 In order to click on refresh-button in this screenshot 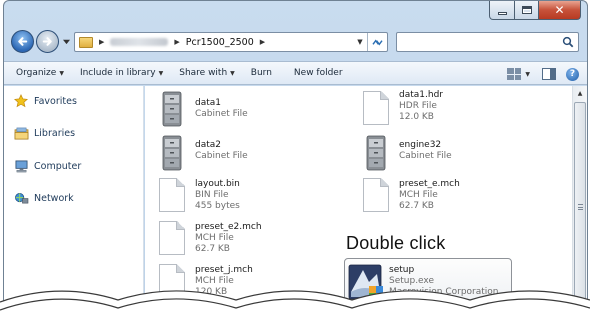, I will do `click(377, 42)`.